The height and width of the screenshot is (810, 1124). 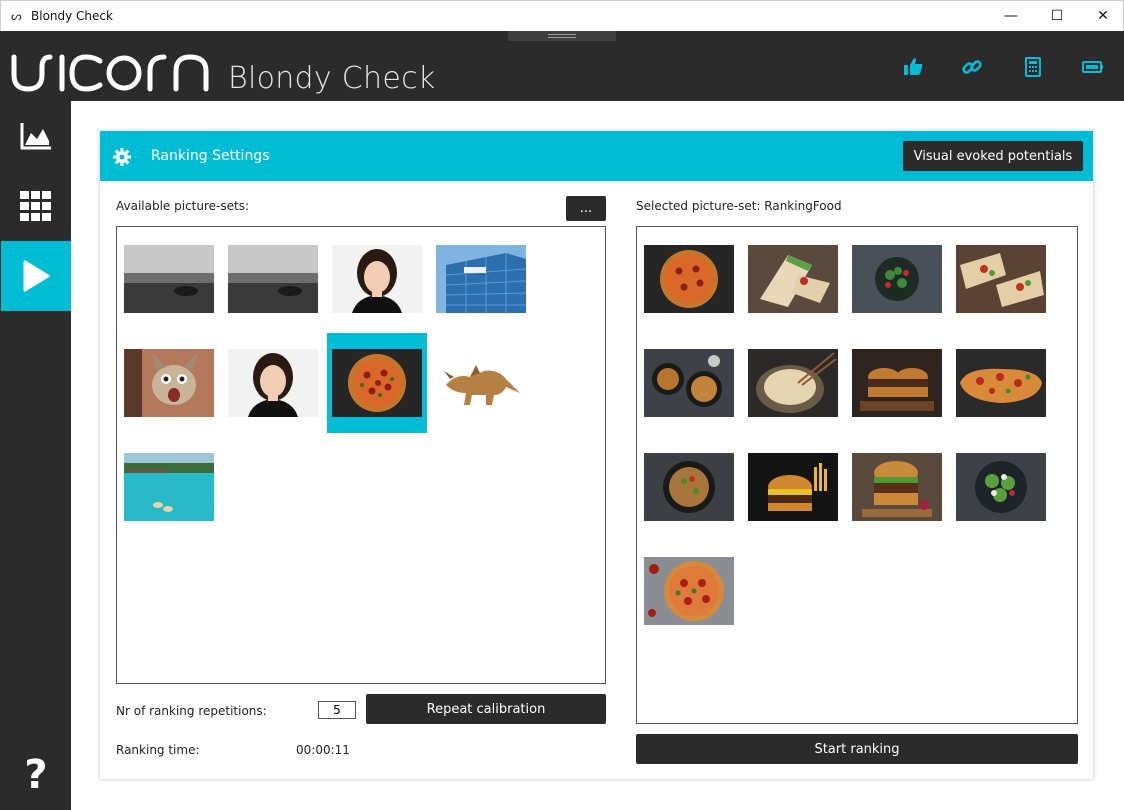 I want to click on window-titlebar: ᔕ Blondy Check — ☐ ✕, so click(x=562, y=15).